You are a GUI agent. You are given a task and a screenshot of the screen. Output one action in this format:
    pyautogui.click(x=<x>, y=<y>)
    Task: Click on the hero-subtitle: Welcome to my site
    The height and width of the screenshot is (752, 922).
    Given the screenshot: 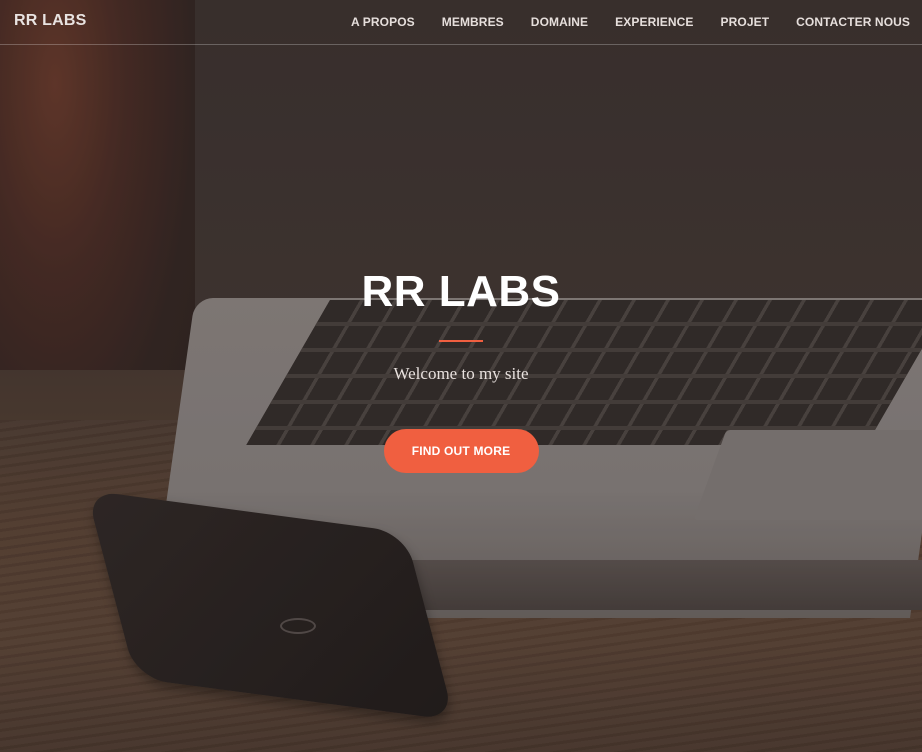 What is the action you would take?
    pyautogui.click(x=461, y=373)
    